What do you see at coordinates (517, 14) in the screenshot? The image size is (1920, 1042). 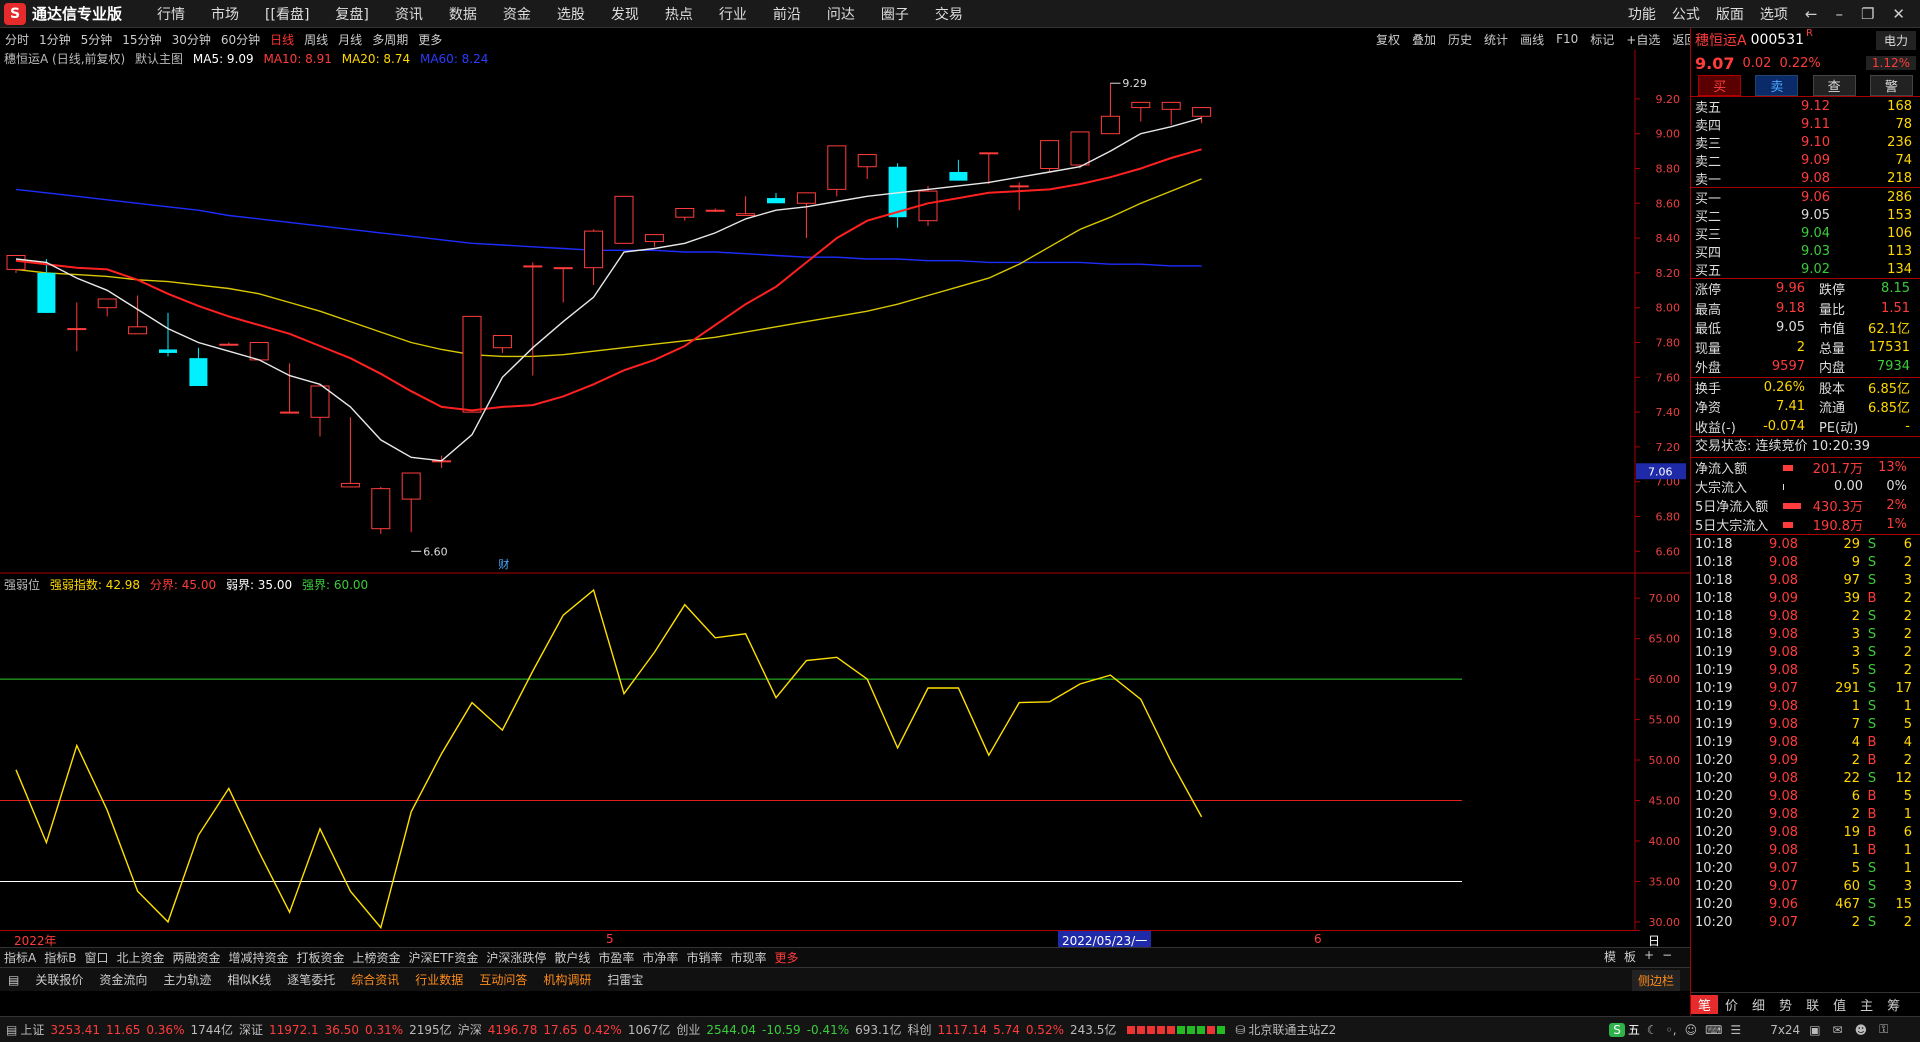 I see `menu-item: 资金` at bounding box center [517, 14].